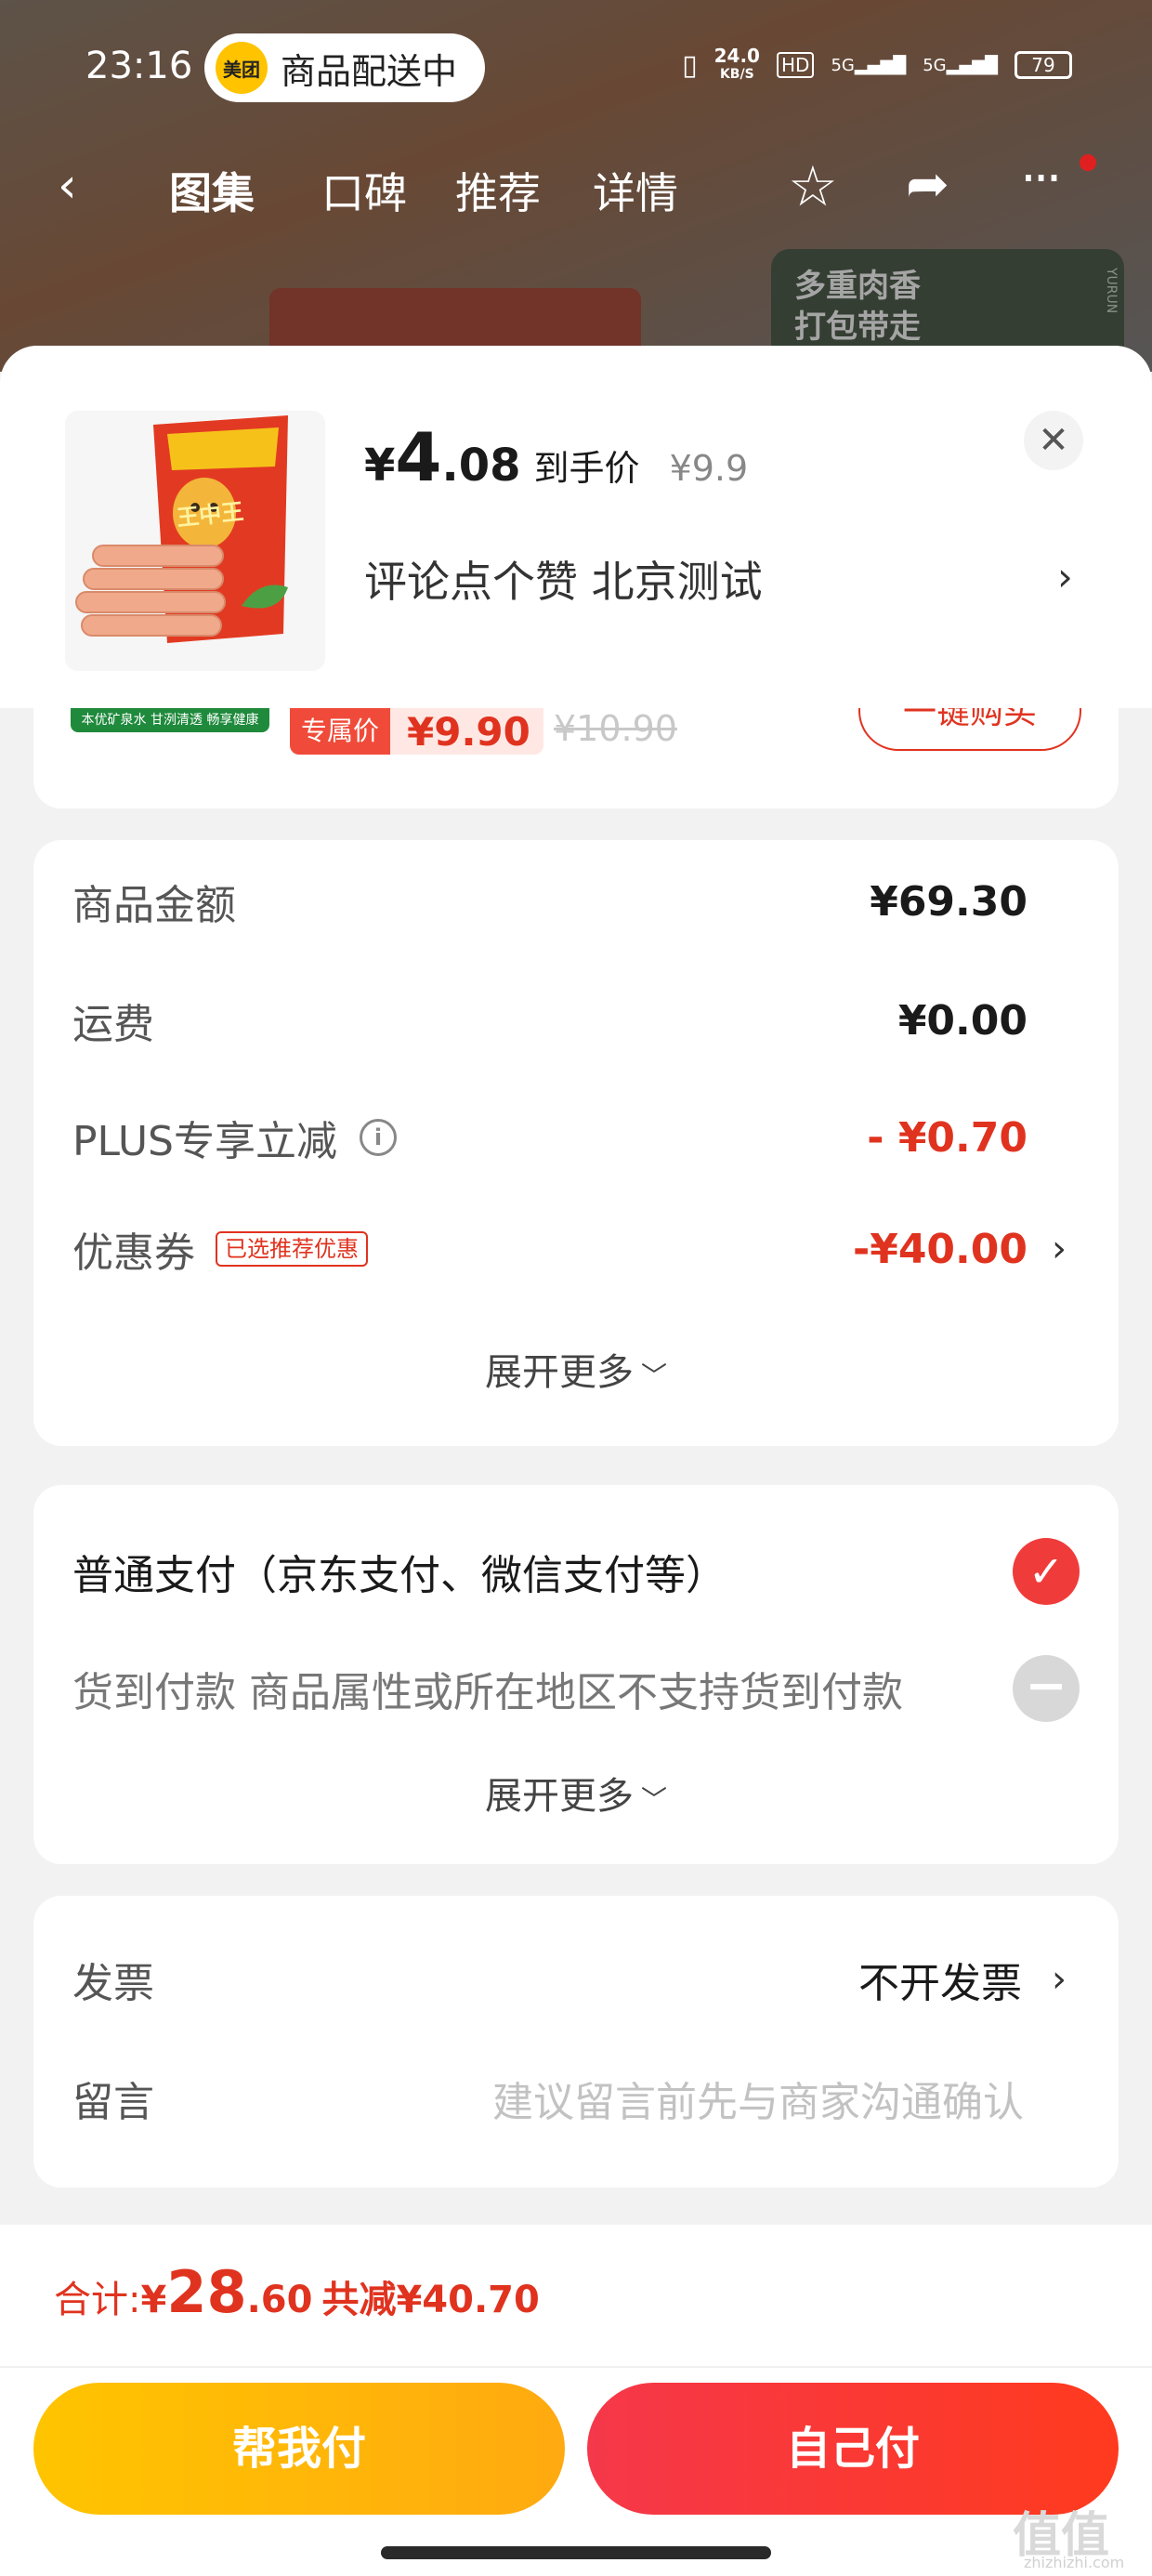 The width and height of the screenshot is (1152, 2576). Describe the element at coordinates (369, 71) in the screenshot. I see `pill-text: 商品配送中` at that location.